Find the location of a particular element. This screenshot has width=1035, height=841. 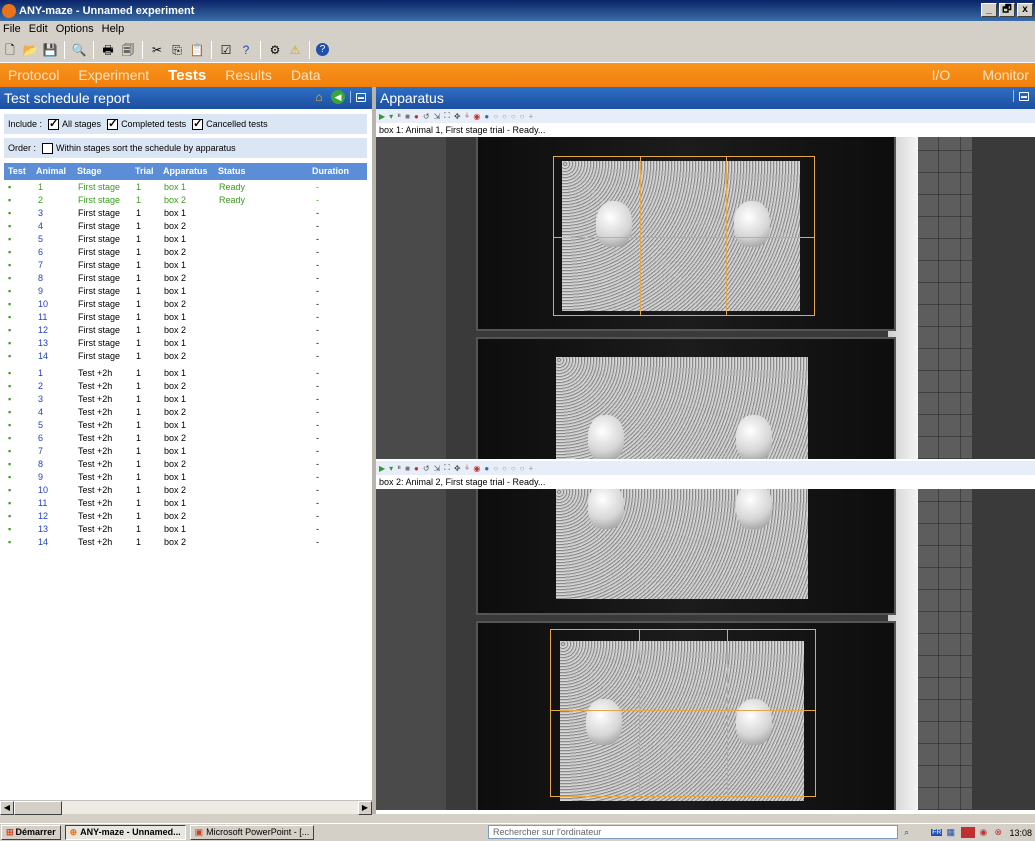

table-row: ▪ 5 Test +2h 1 box 1 - is located at coordinates (186, 425).